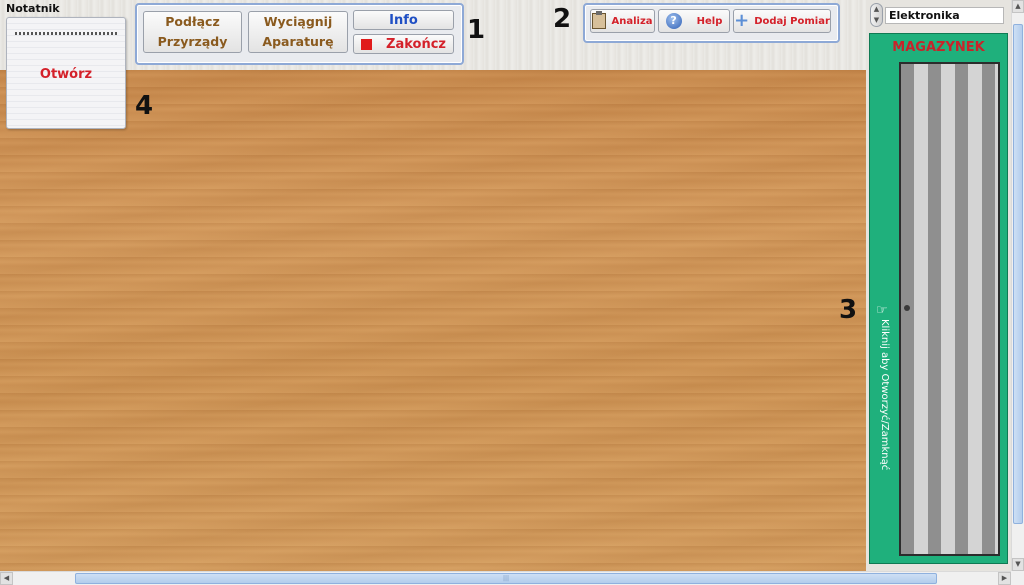  I want to click on storage-cabinet: MAGAZYNEK ☞ Kliknij aby Otworzyć/Zamknąć, so click(938, 298).